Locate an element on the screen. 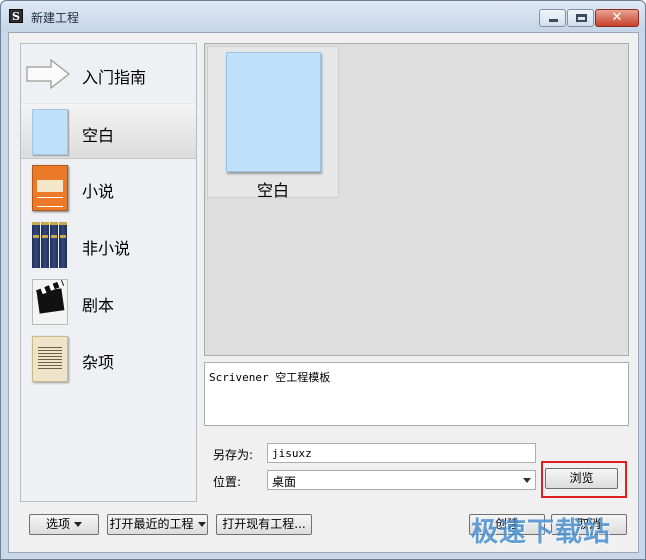  arrow-icon is located at coordinates (48, 74).